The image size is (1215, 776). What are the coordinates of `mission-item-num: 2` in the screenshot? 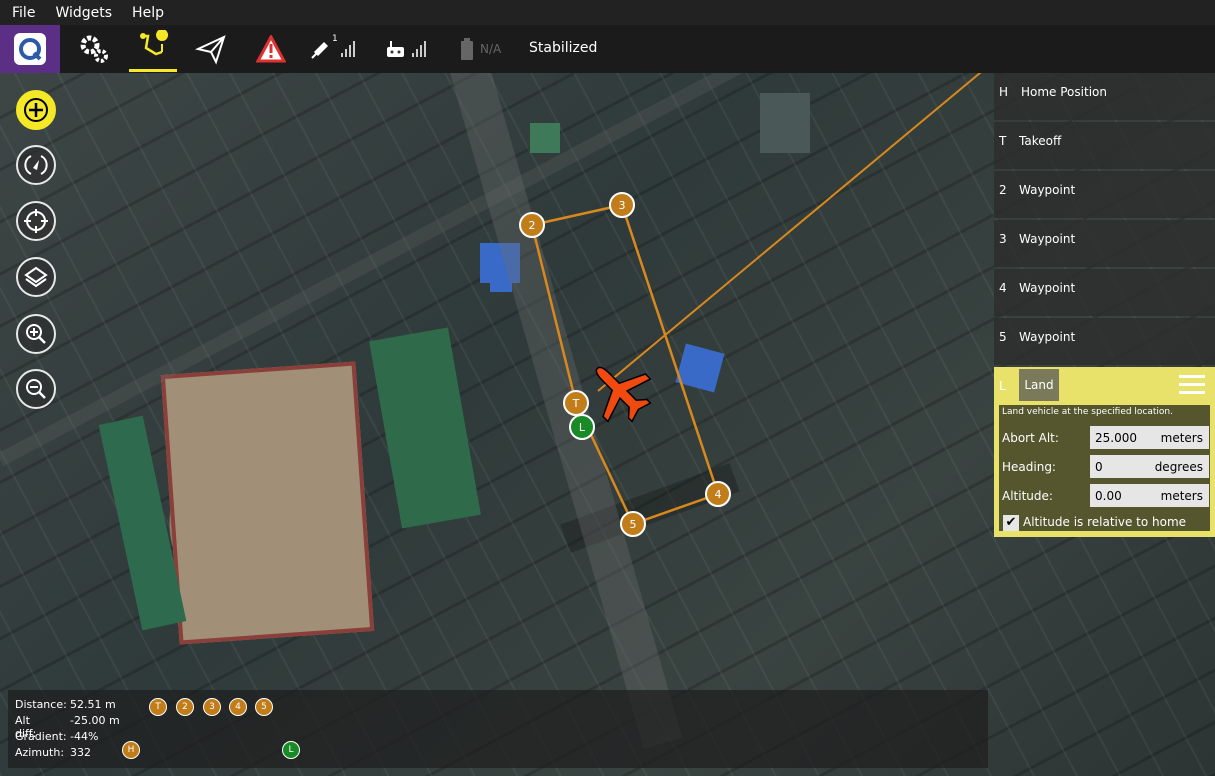 It's located at (1003, 190).